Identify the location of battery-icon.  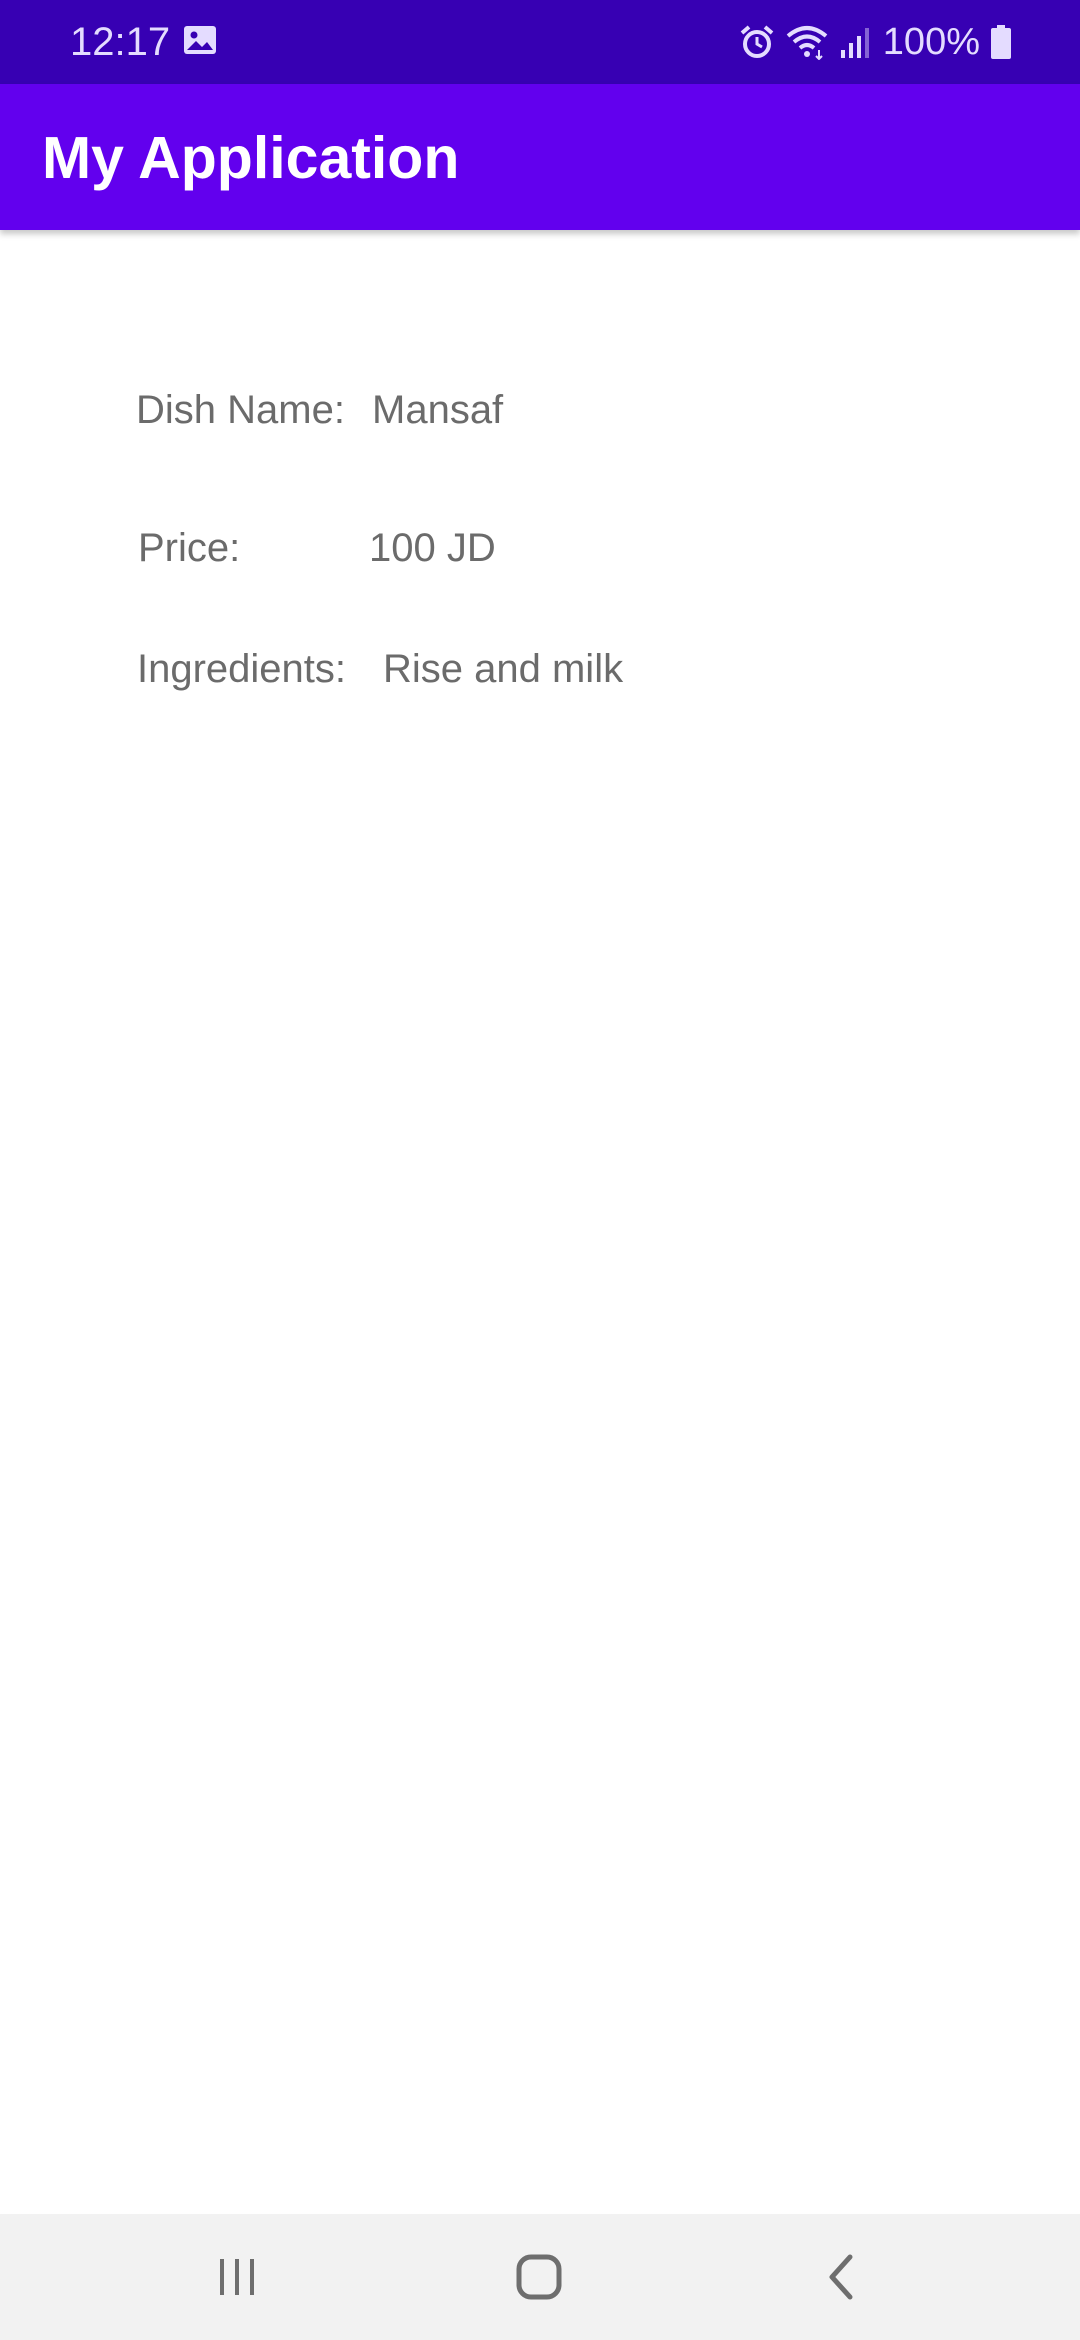
(1001, 42).